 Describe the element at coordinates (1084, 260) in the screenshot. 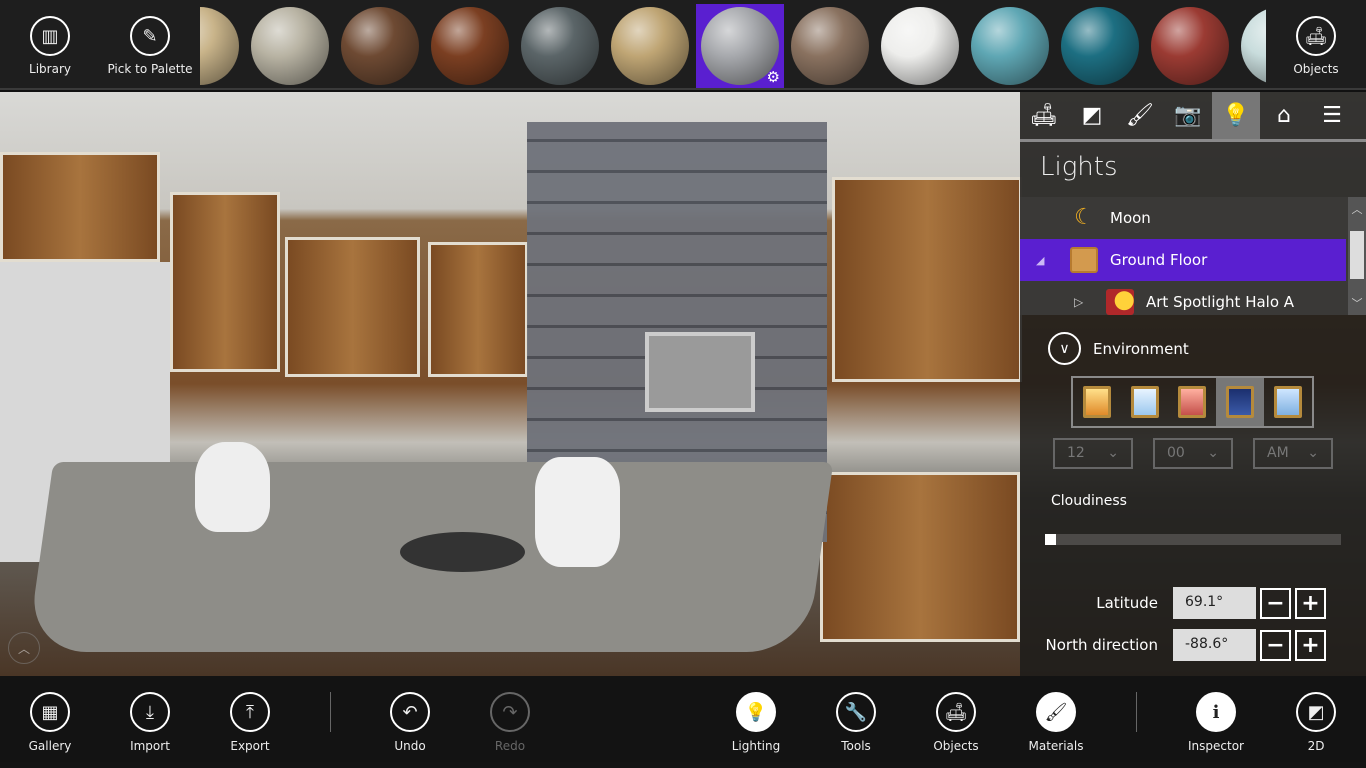

I see `floor-icon` at that location.